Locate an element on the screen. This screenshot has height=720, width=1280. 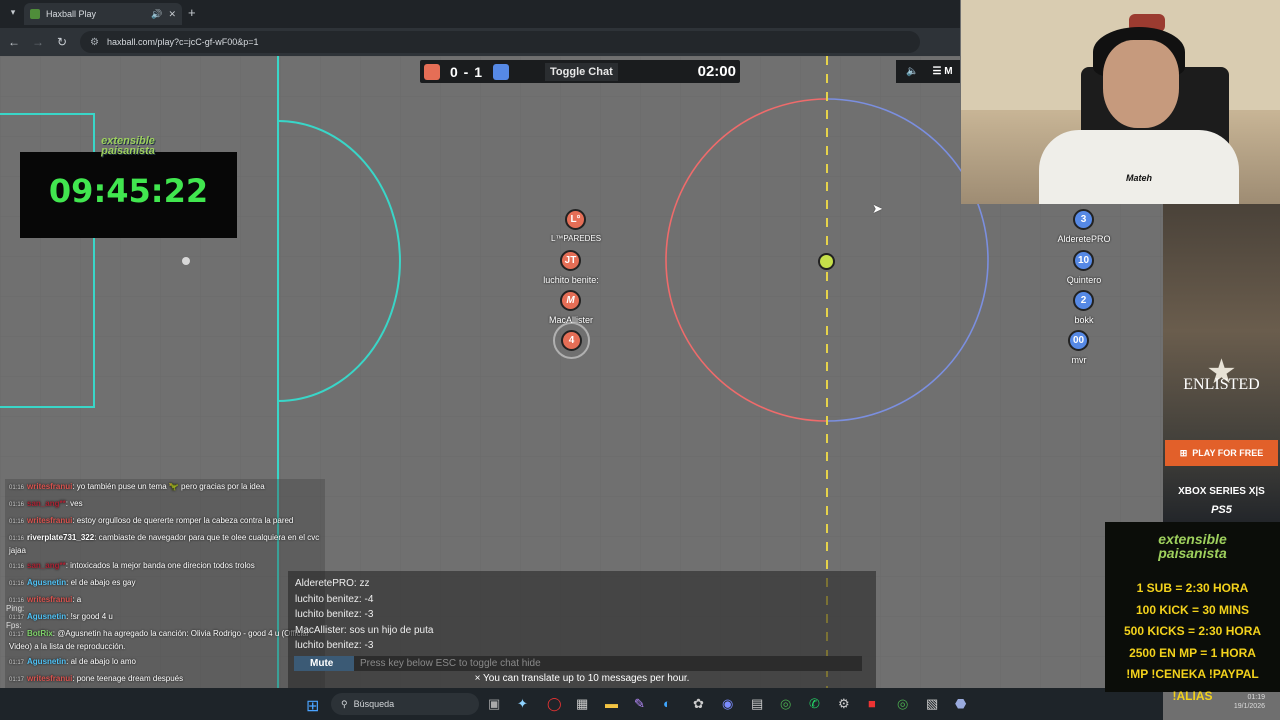
new-tab-icon: + is located at coordinates (192, 12).